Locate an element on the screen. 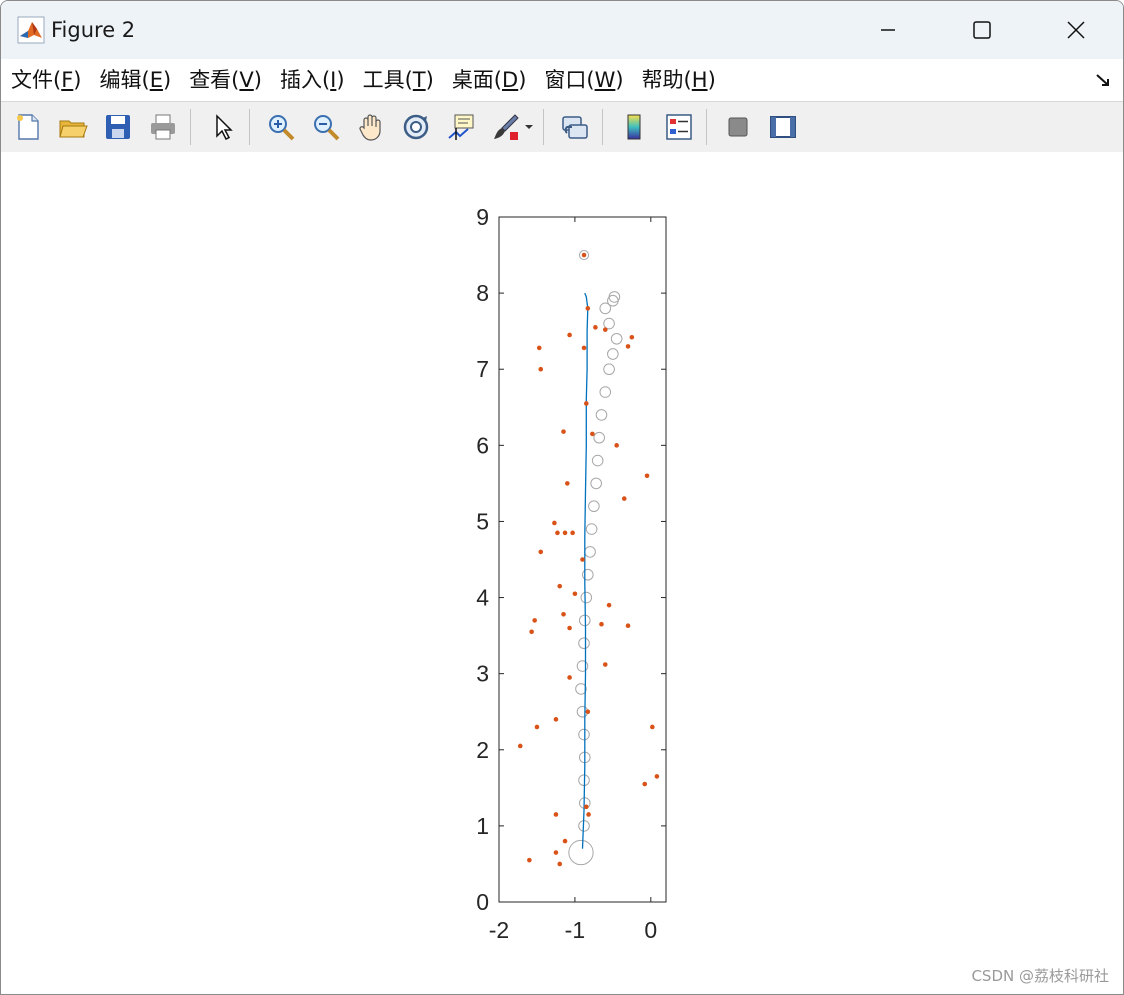  data-cursor-icon is located at coordinates (461, 127).